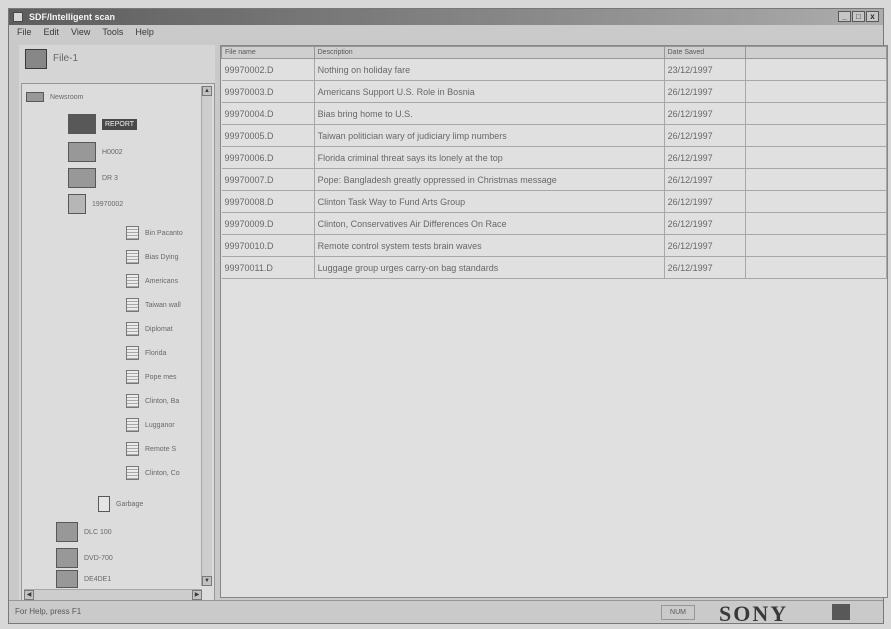 The width and height of the screenshot is (891, 629). I want to click on table-header-row: File name Description Date Saved, so click(554, 52).